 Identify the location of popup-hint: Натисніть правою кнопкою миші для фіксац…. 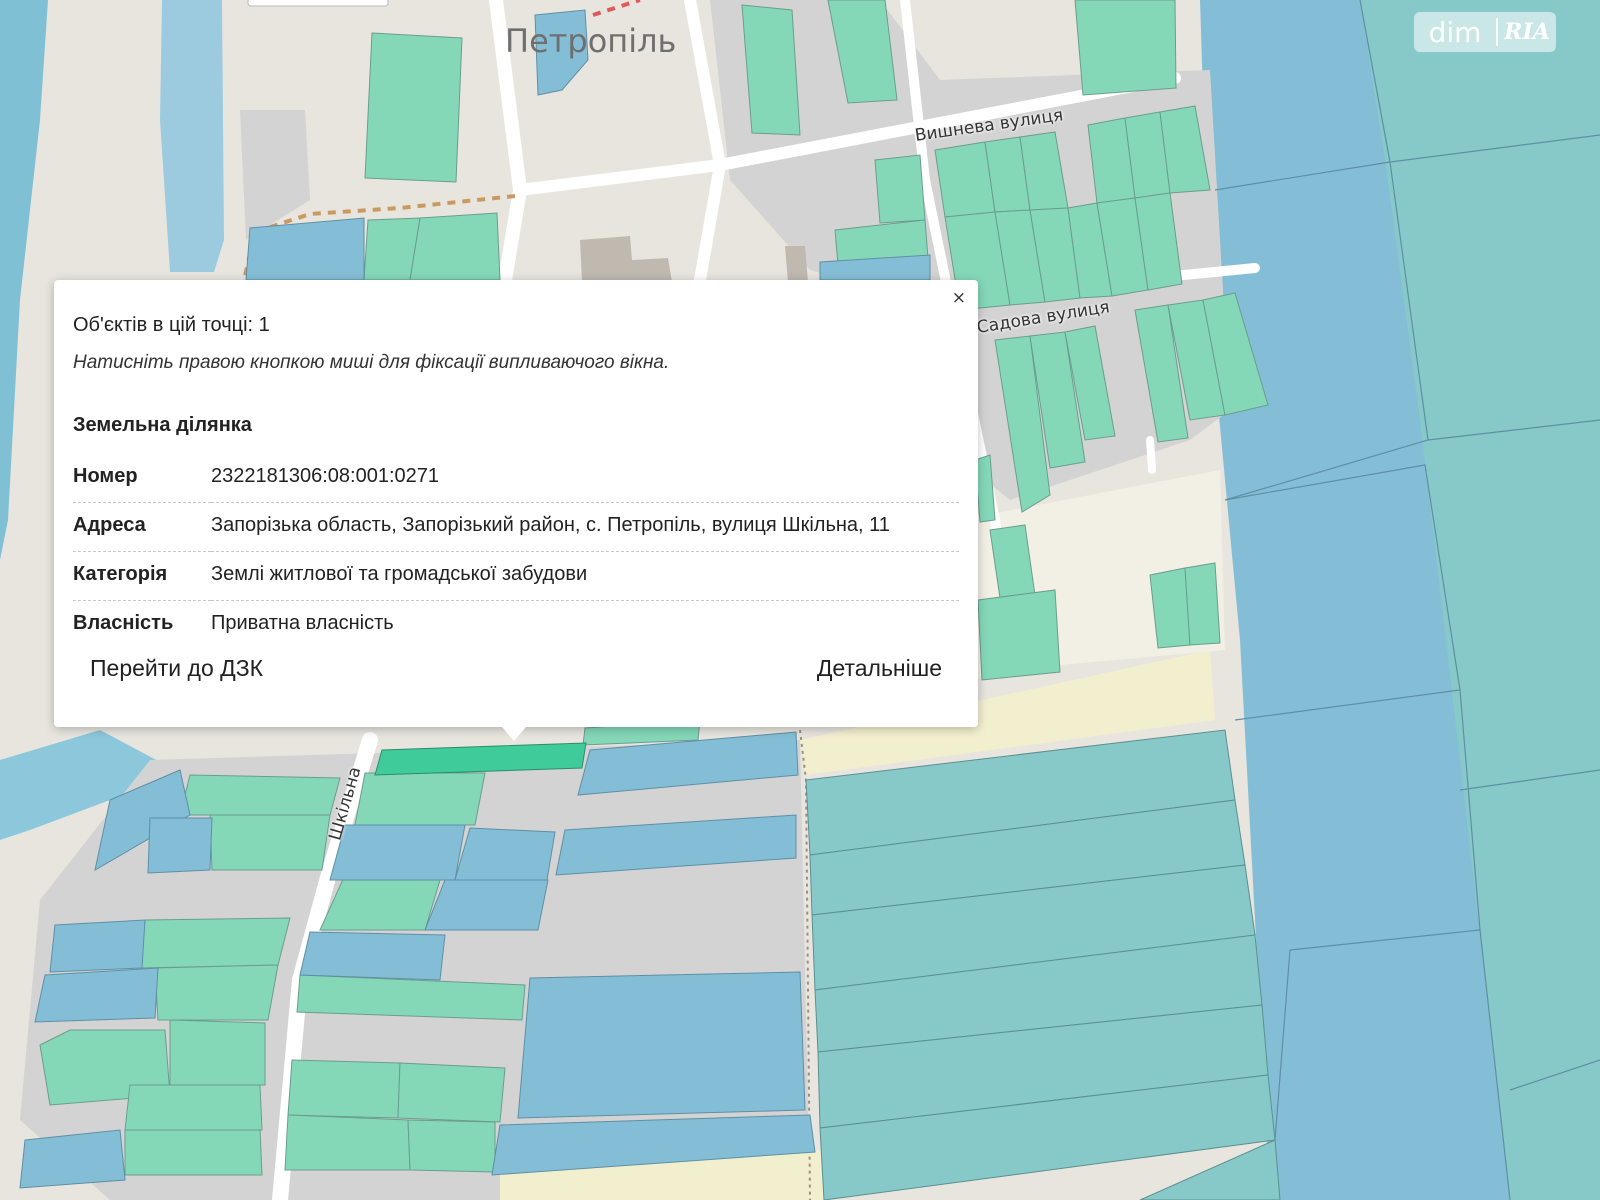
(371, 362).